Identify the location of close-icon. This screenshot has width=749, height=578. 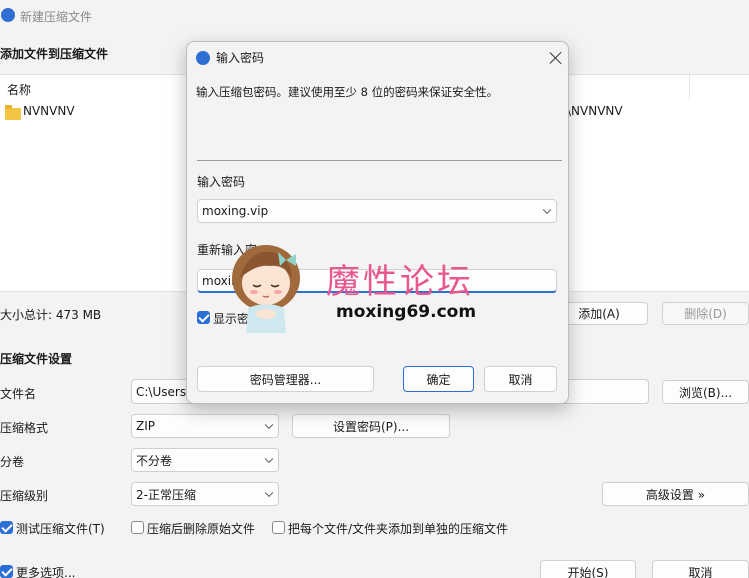
(556, 58).